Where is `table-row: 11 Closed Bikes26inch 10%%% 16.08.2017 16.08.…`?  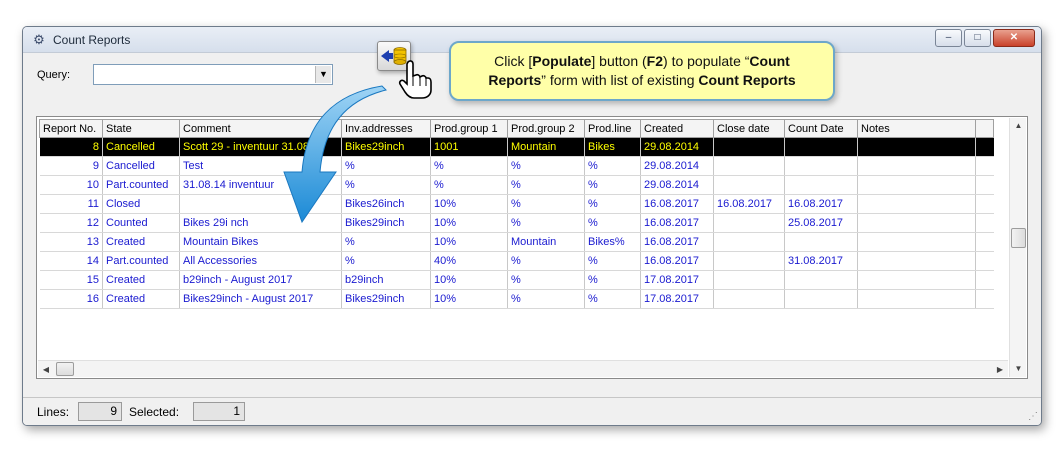
table-row: 11 Closed Bikes26inch 10%%% 16.08.2017 16.08.… is located at coordinates (516, 204).